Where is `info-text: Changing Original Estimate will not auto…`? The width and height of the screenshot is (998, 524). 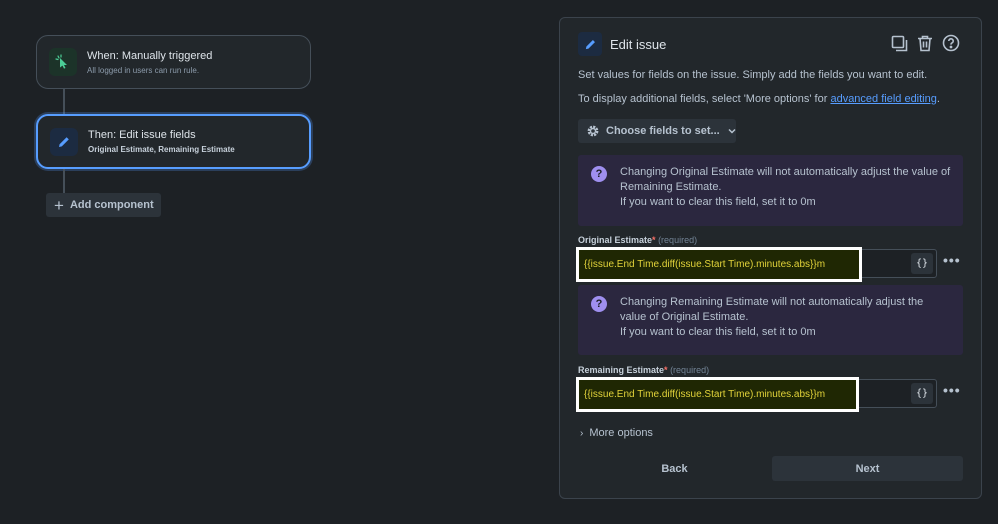
info-text: Changing Original Estimate will not auto… is located at coordinates (785, 179).